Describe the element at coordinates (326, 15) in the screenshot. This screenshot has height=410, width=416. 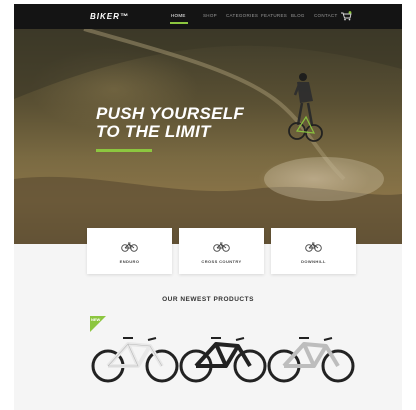
I see `nav-item-contact: CONTACT` at that location.